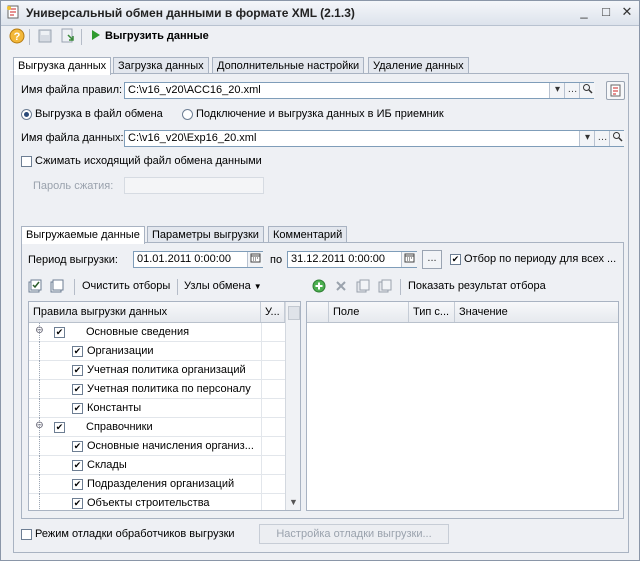 The width and height of the screenshot is (640, 561). What do you see at coordinates (194, 185) in the screenshot?
I see `password-field` at bounding box center [194, 185].